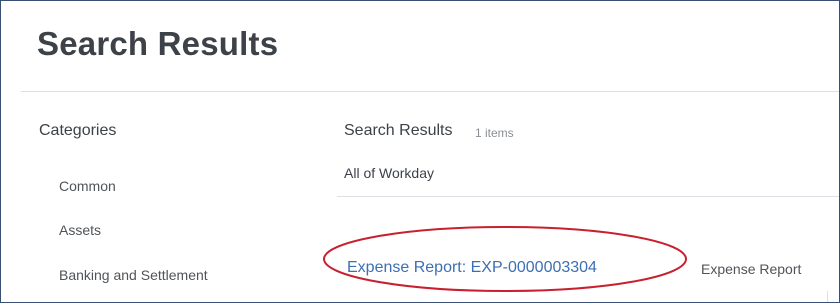 The height and width of the screenshot is (303, 840). I want to click on result-type-label: Expense Report, so click(751, 269).